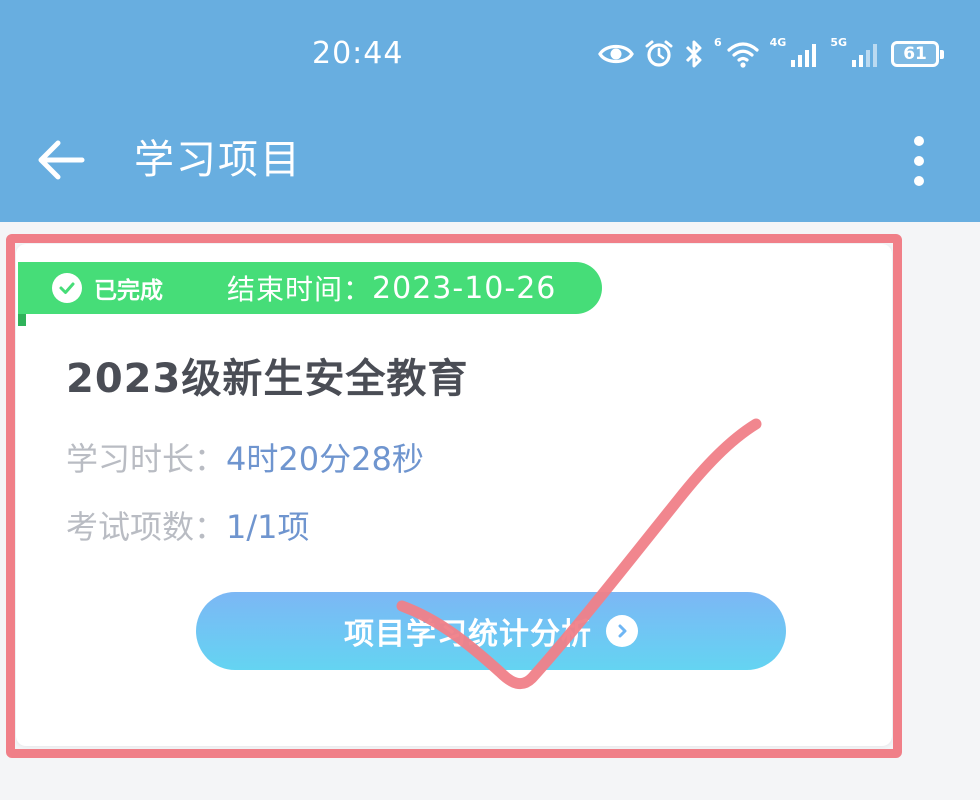  I want to click on study-duration-row: 学习时长：4时20分28秒, so click(245, 457).